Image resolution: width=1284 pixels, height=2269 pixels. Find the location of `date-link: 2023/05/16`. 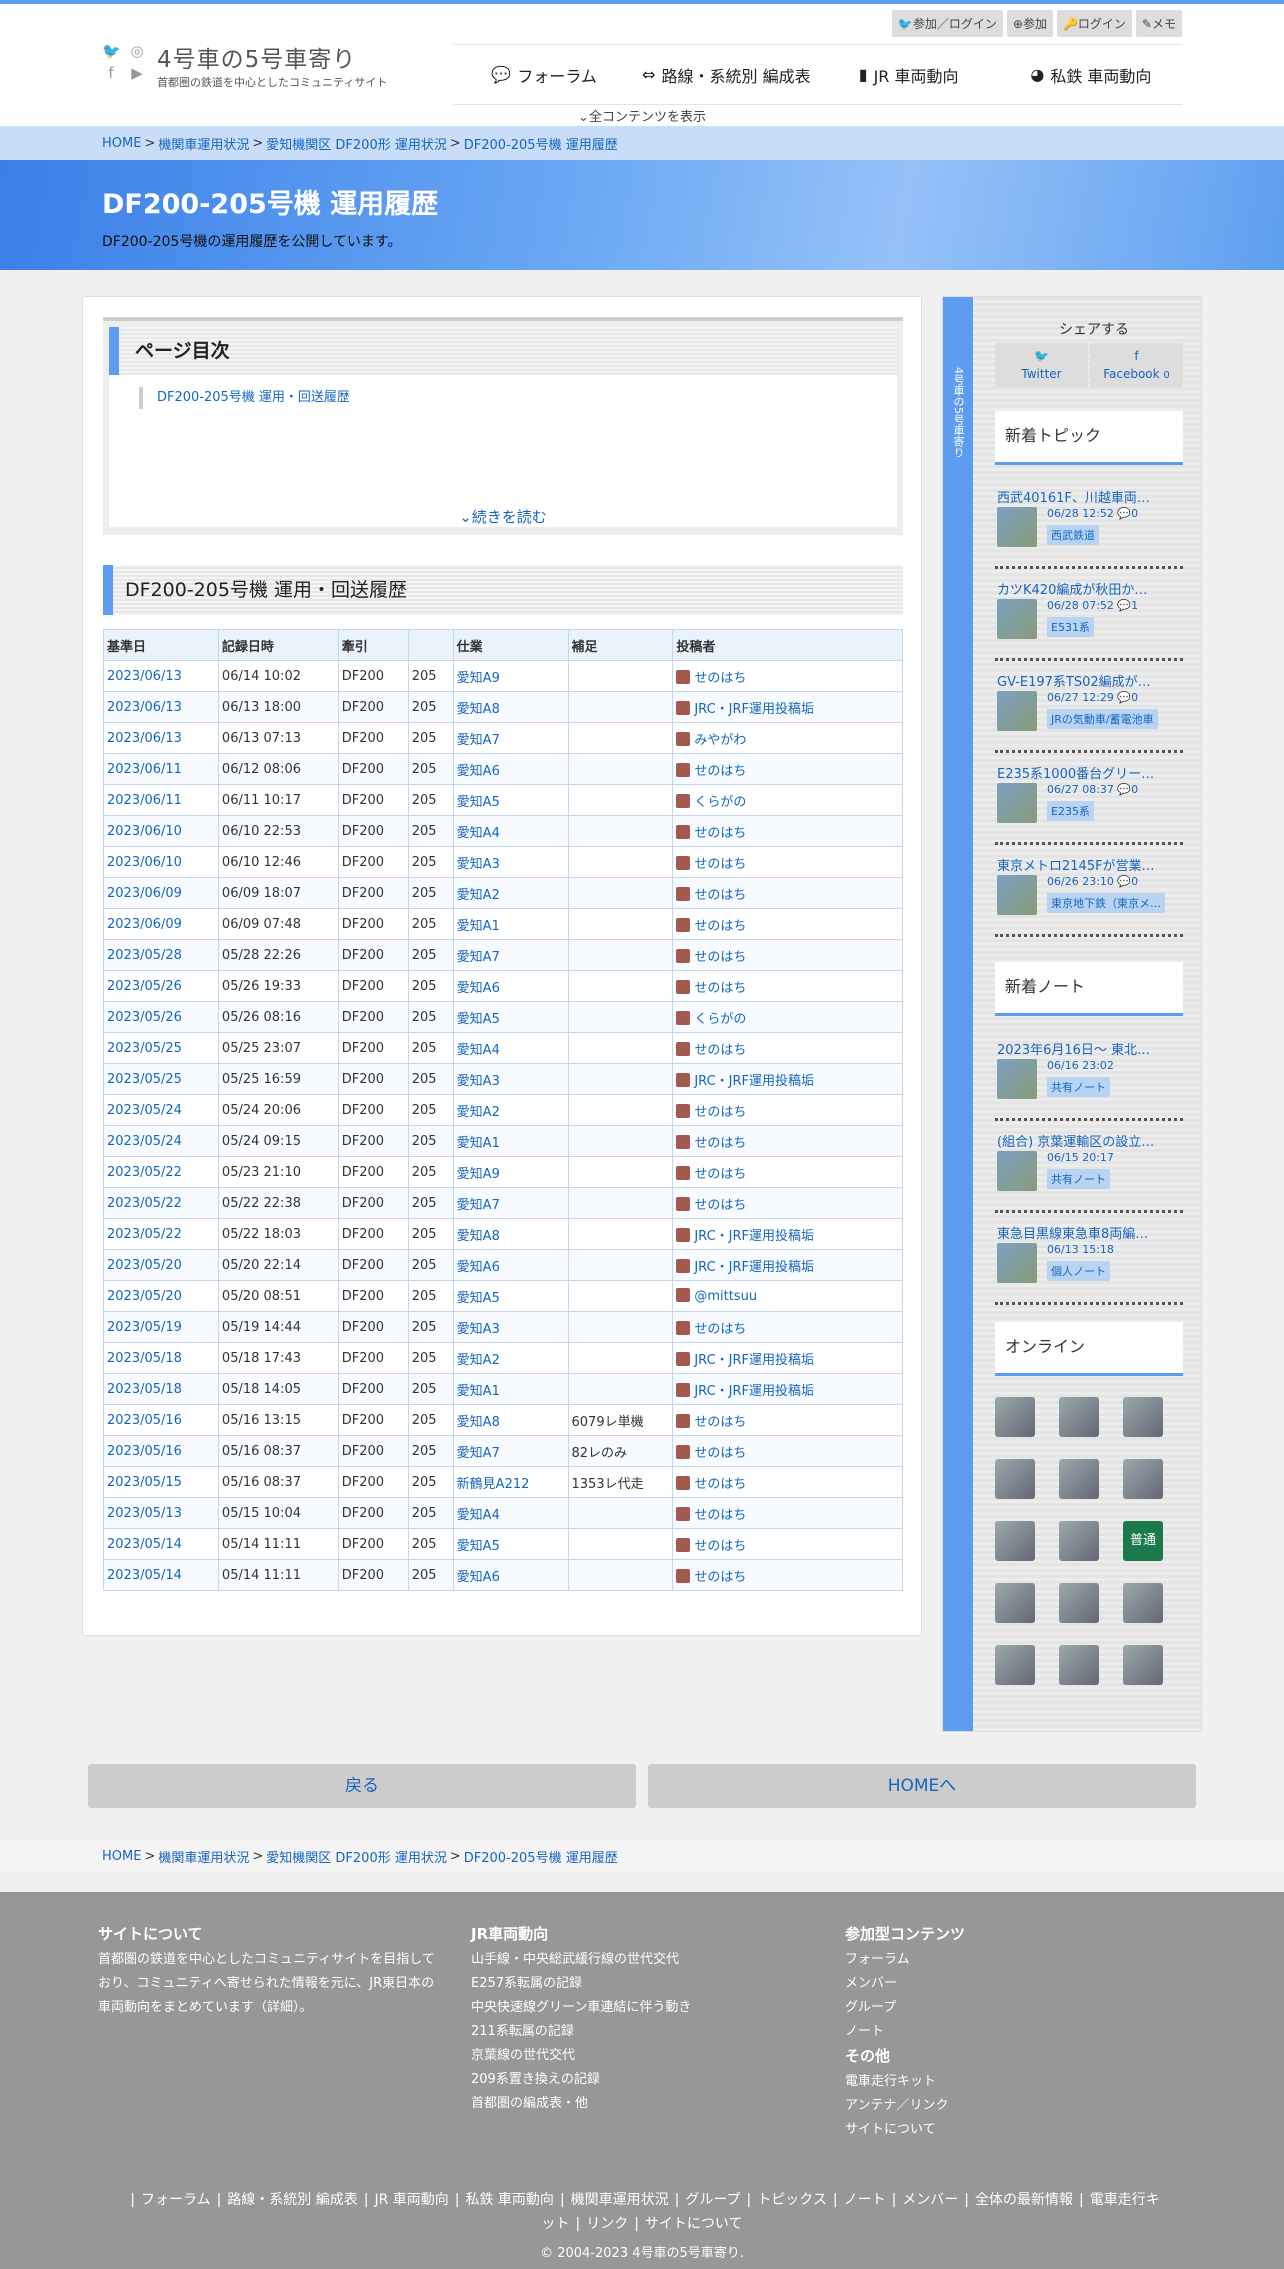

date-link: 2023/05/16 is located at coordinates (144, 1451).